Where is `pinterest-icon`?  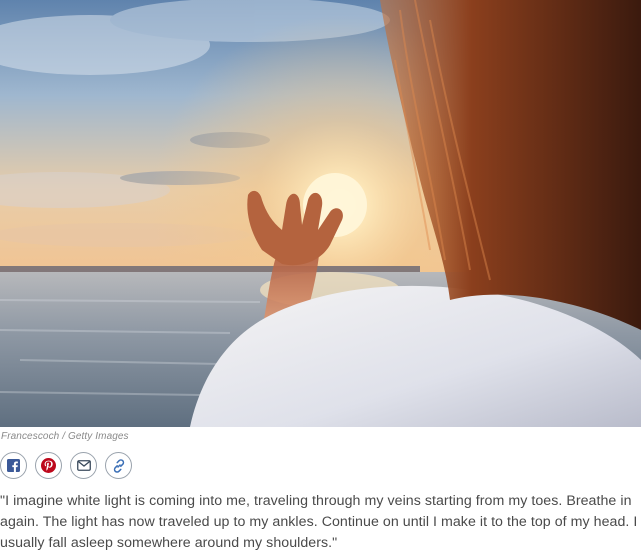
pinterest-icon is located at coordinates (48, 465).